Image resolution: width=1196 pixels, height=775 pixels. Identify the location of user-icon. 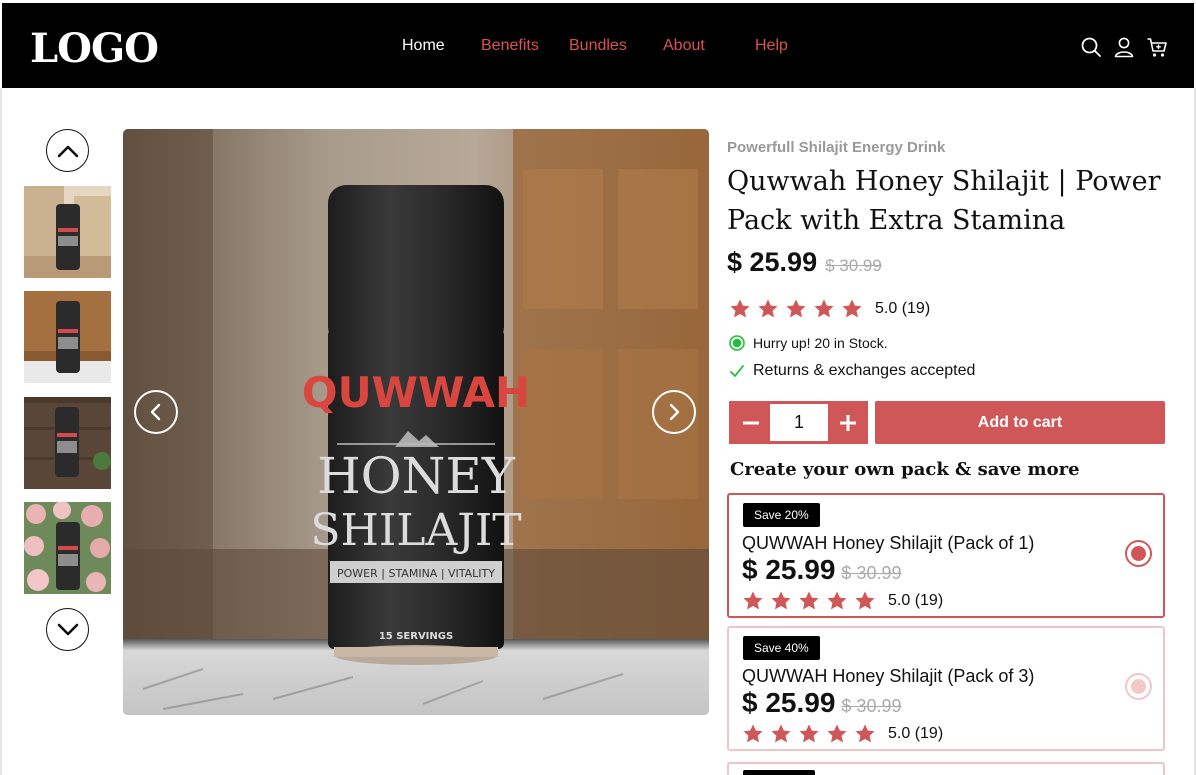
(1124, 47).